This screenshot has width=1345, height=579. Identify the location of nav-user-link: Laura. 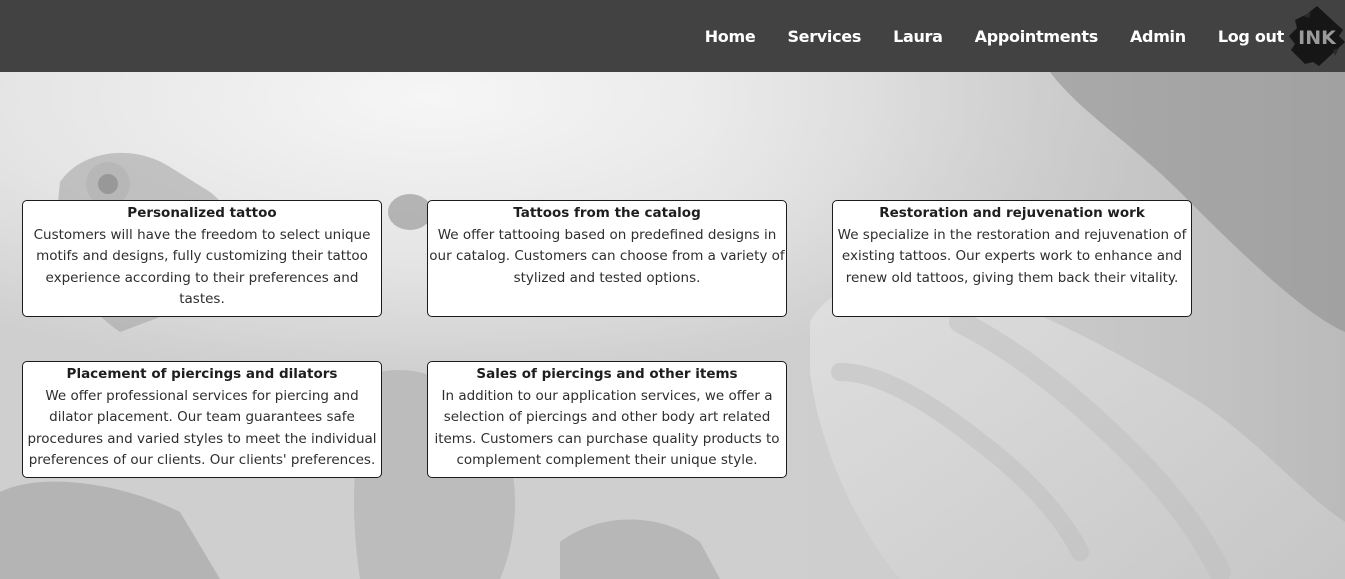
(918, 36).